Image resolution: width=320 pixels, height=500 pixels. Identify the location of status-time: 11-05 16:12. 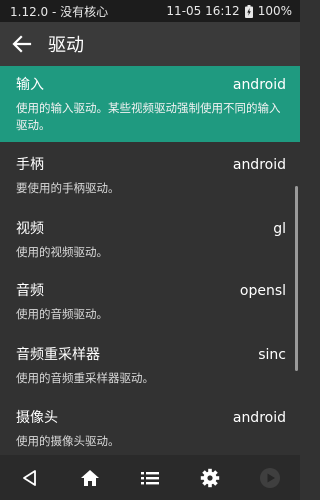
(203, 11).